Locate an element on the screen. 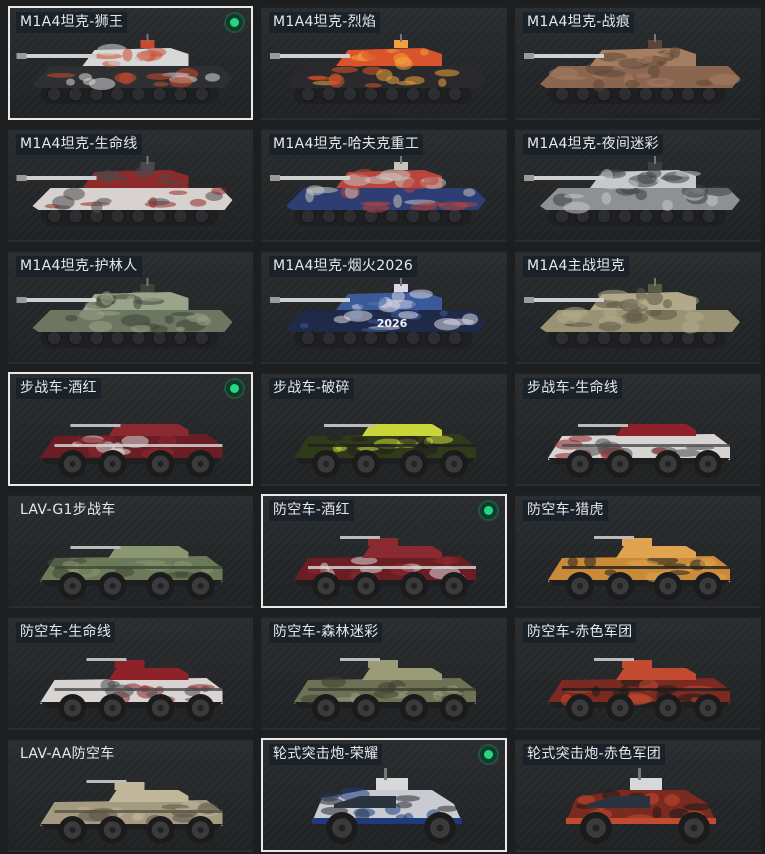  skin-card-label: 步战车-酒红 is located at coordinates (58, 388).